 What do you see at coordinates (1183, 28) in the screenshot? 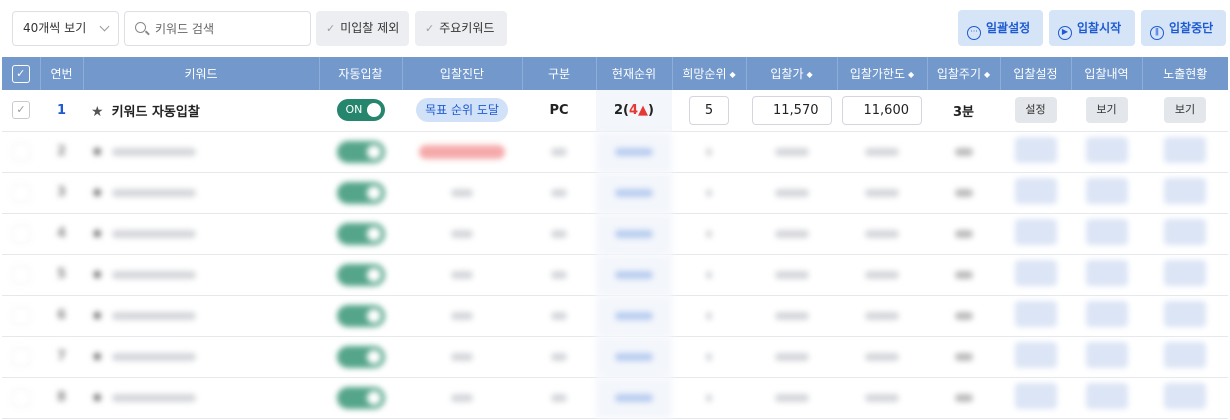
I see `bid-stop-button: ǁ 입찰중단` at bounding box center [1183, 28].